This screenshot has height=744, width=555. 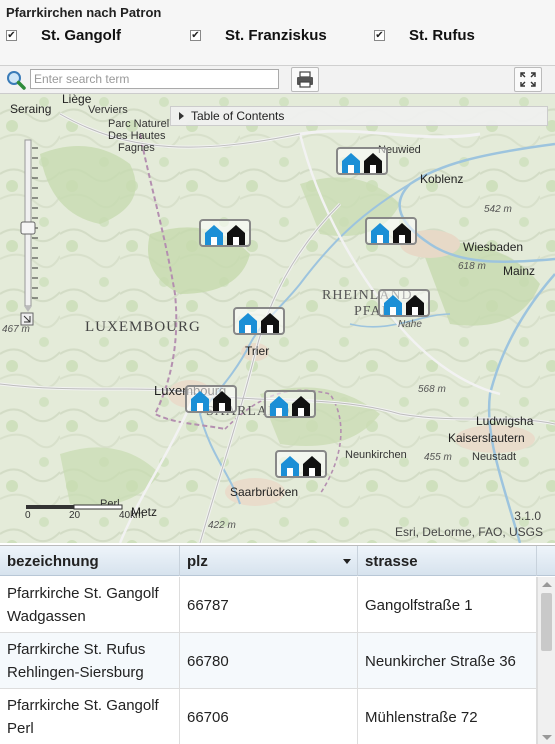 I want to click on st-rufus-checkbox: ✔, so click(x=379, y=35).